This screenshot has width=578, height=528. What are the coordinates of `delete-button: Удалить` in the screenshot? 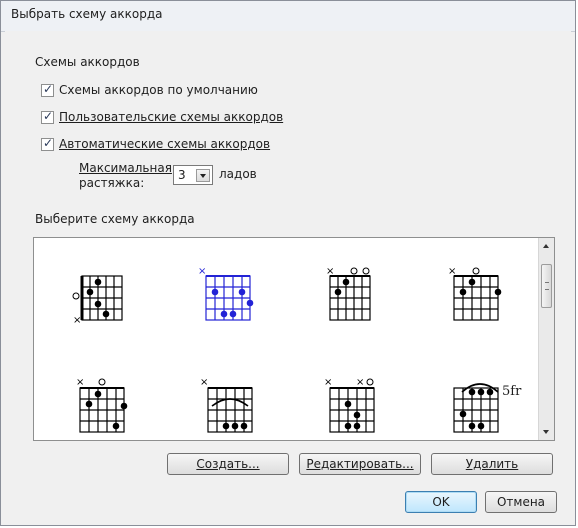 It's located at (492, 464).